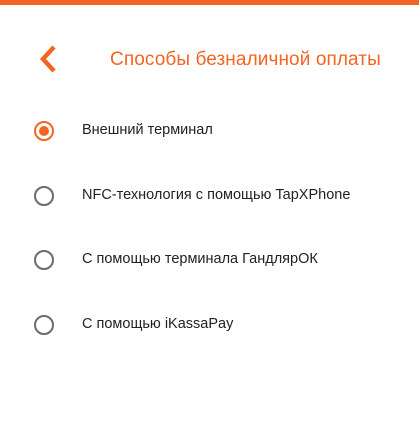 This screenshot has width=419, height=430. I want to click on radio-dot, so click(44, 131).